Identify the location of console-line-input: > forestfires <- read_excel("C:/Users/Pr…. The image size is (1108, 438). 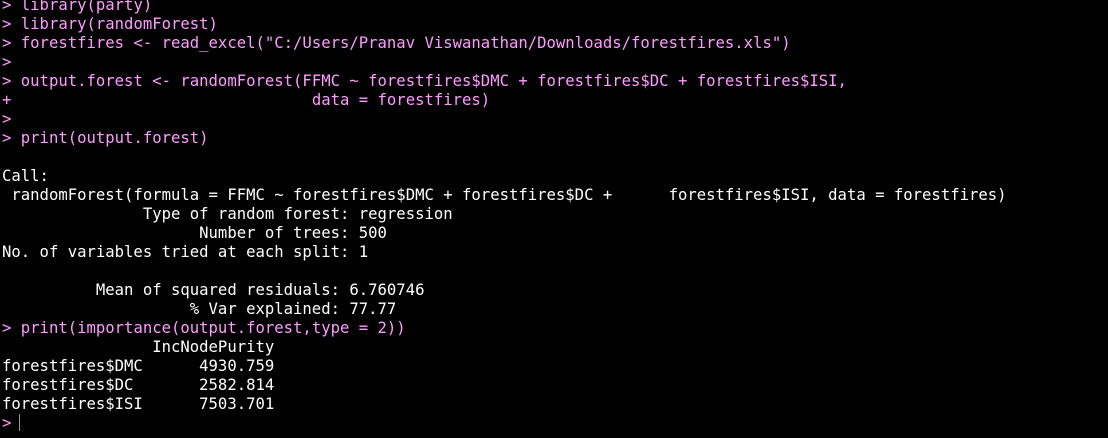
(555, 43).